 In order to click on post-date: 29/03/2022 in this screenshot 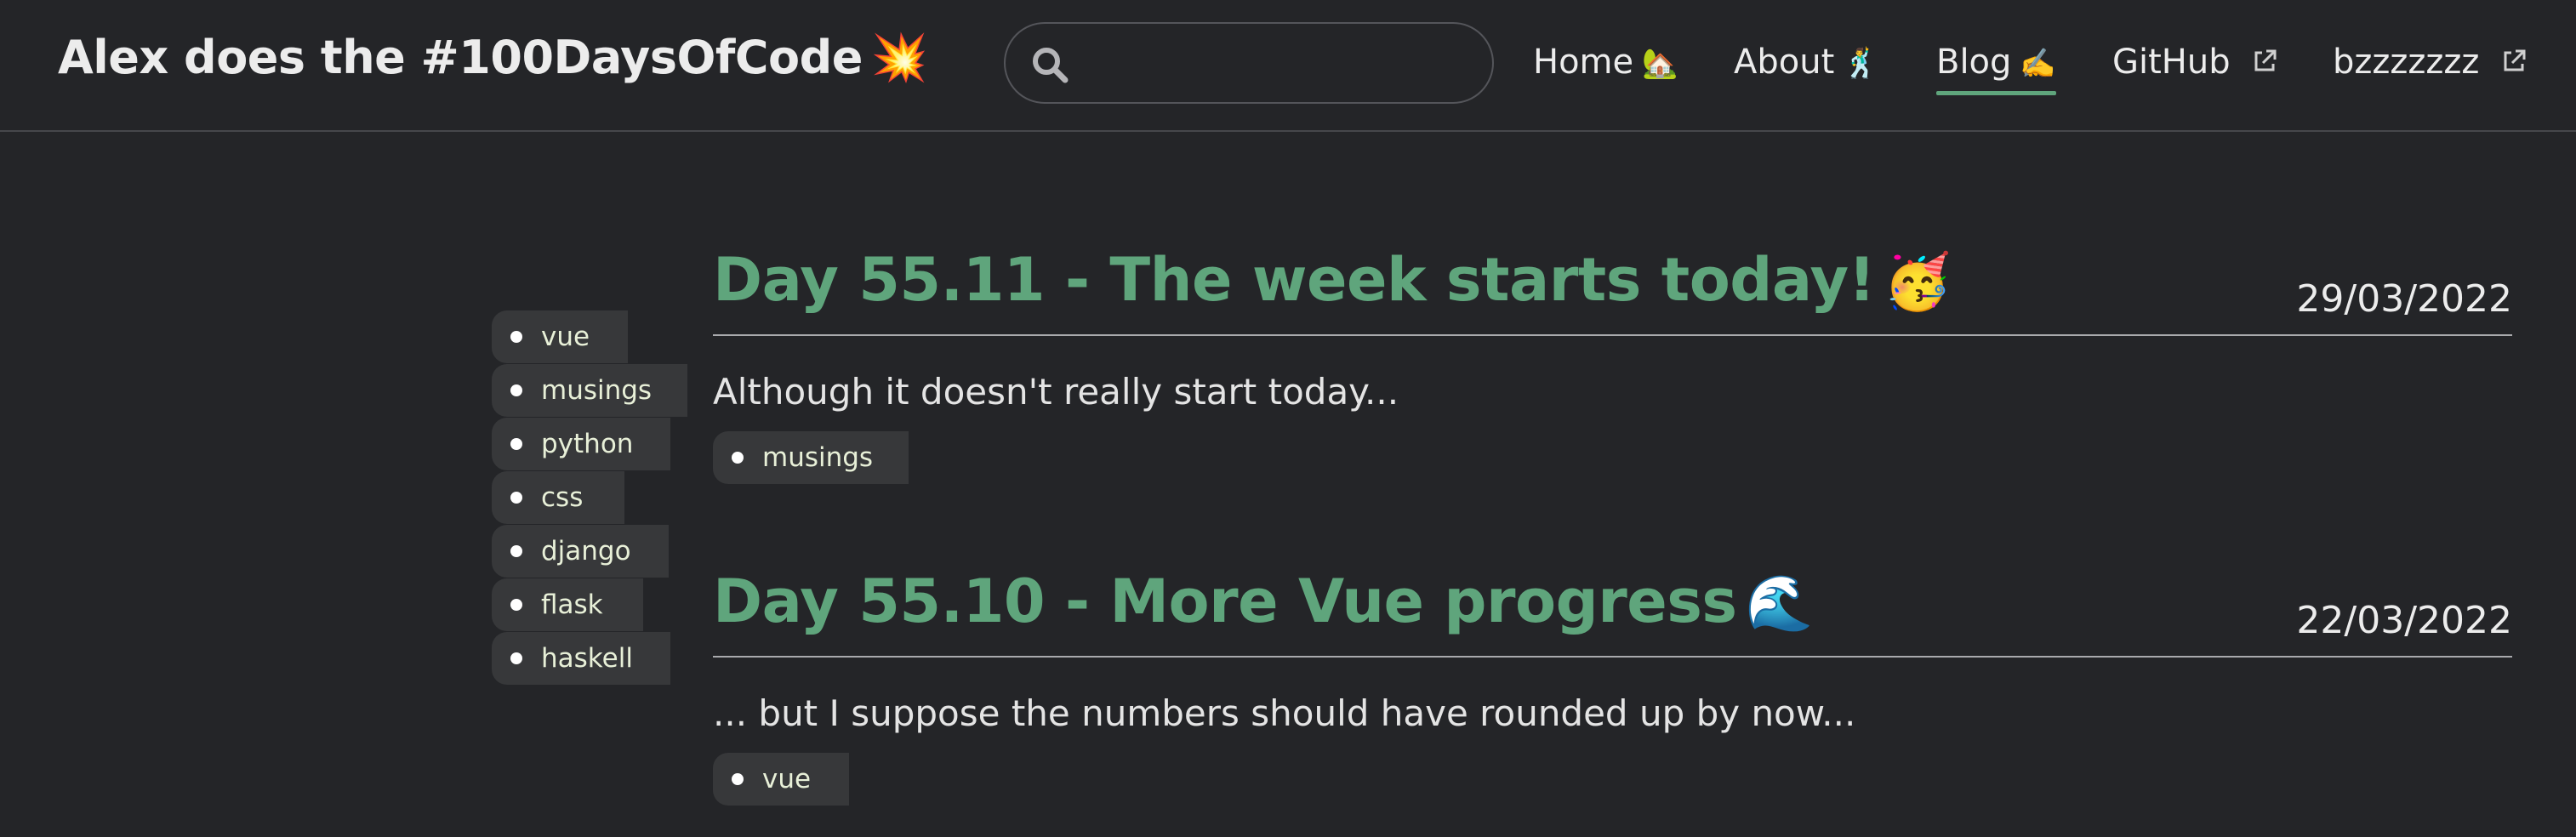, I will do `click(2404, 299)`.